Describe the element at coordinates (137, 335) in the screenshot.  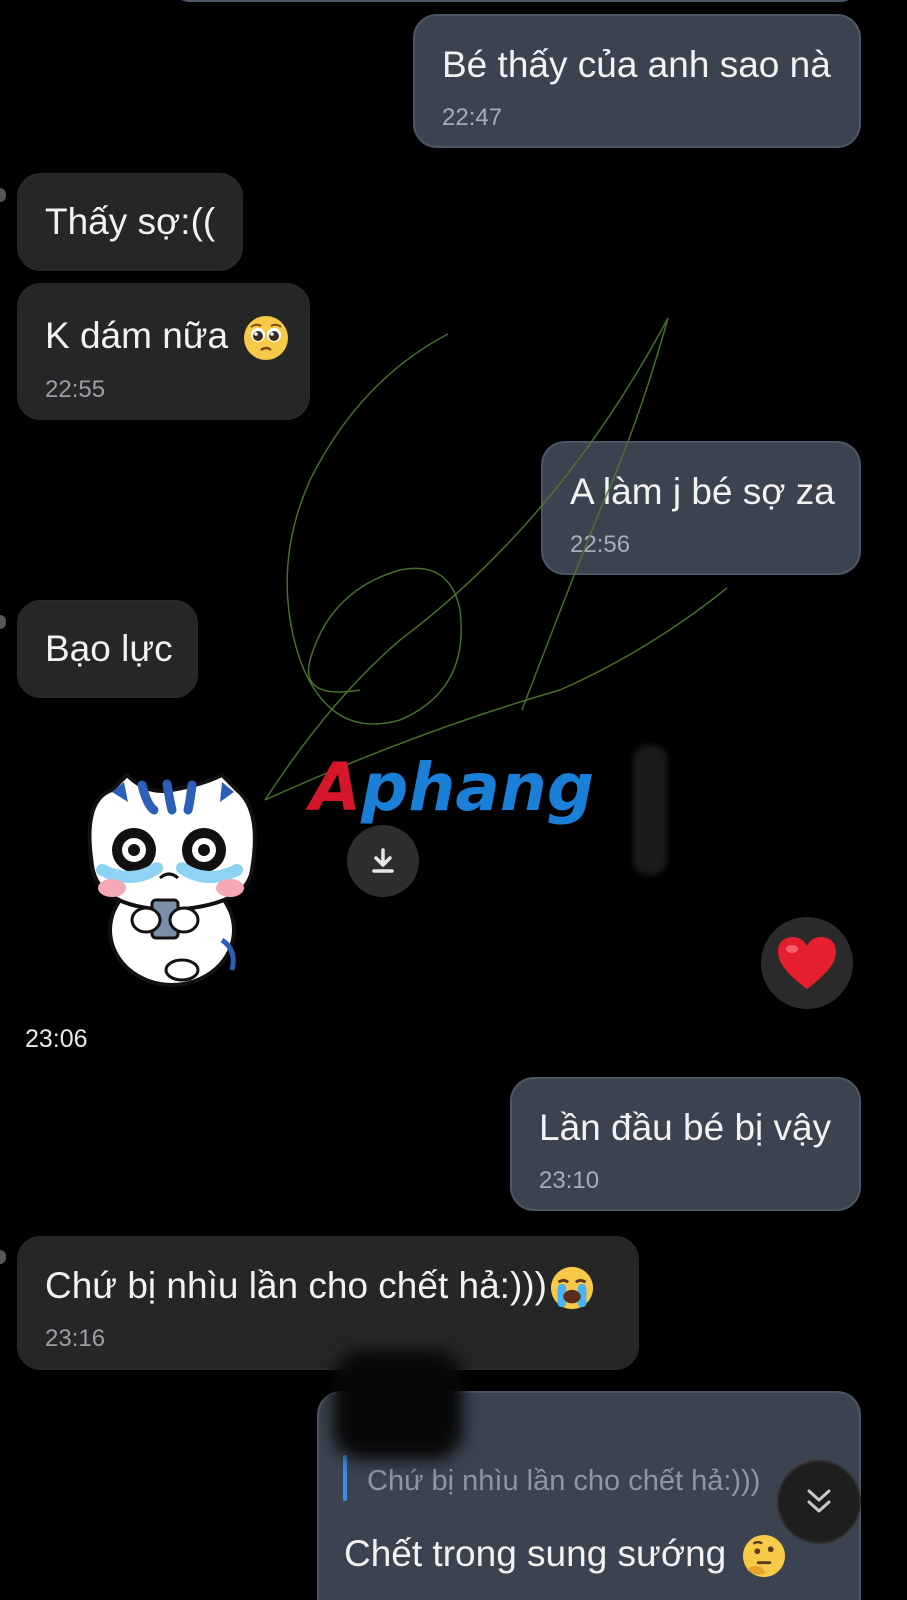
I see `message-text-content: K dám nữa` at that location.